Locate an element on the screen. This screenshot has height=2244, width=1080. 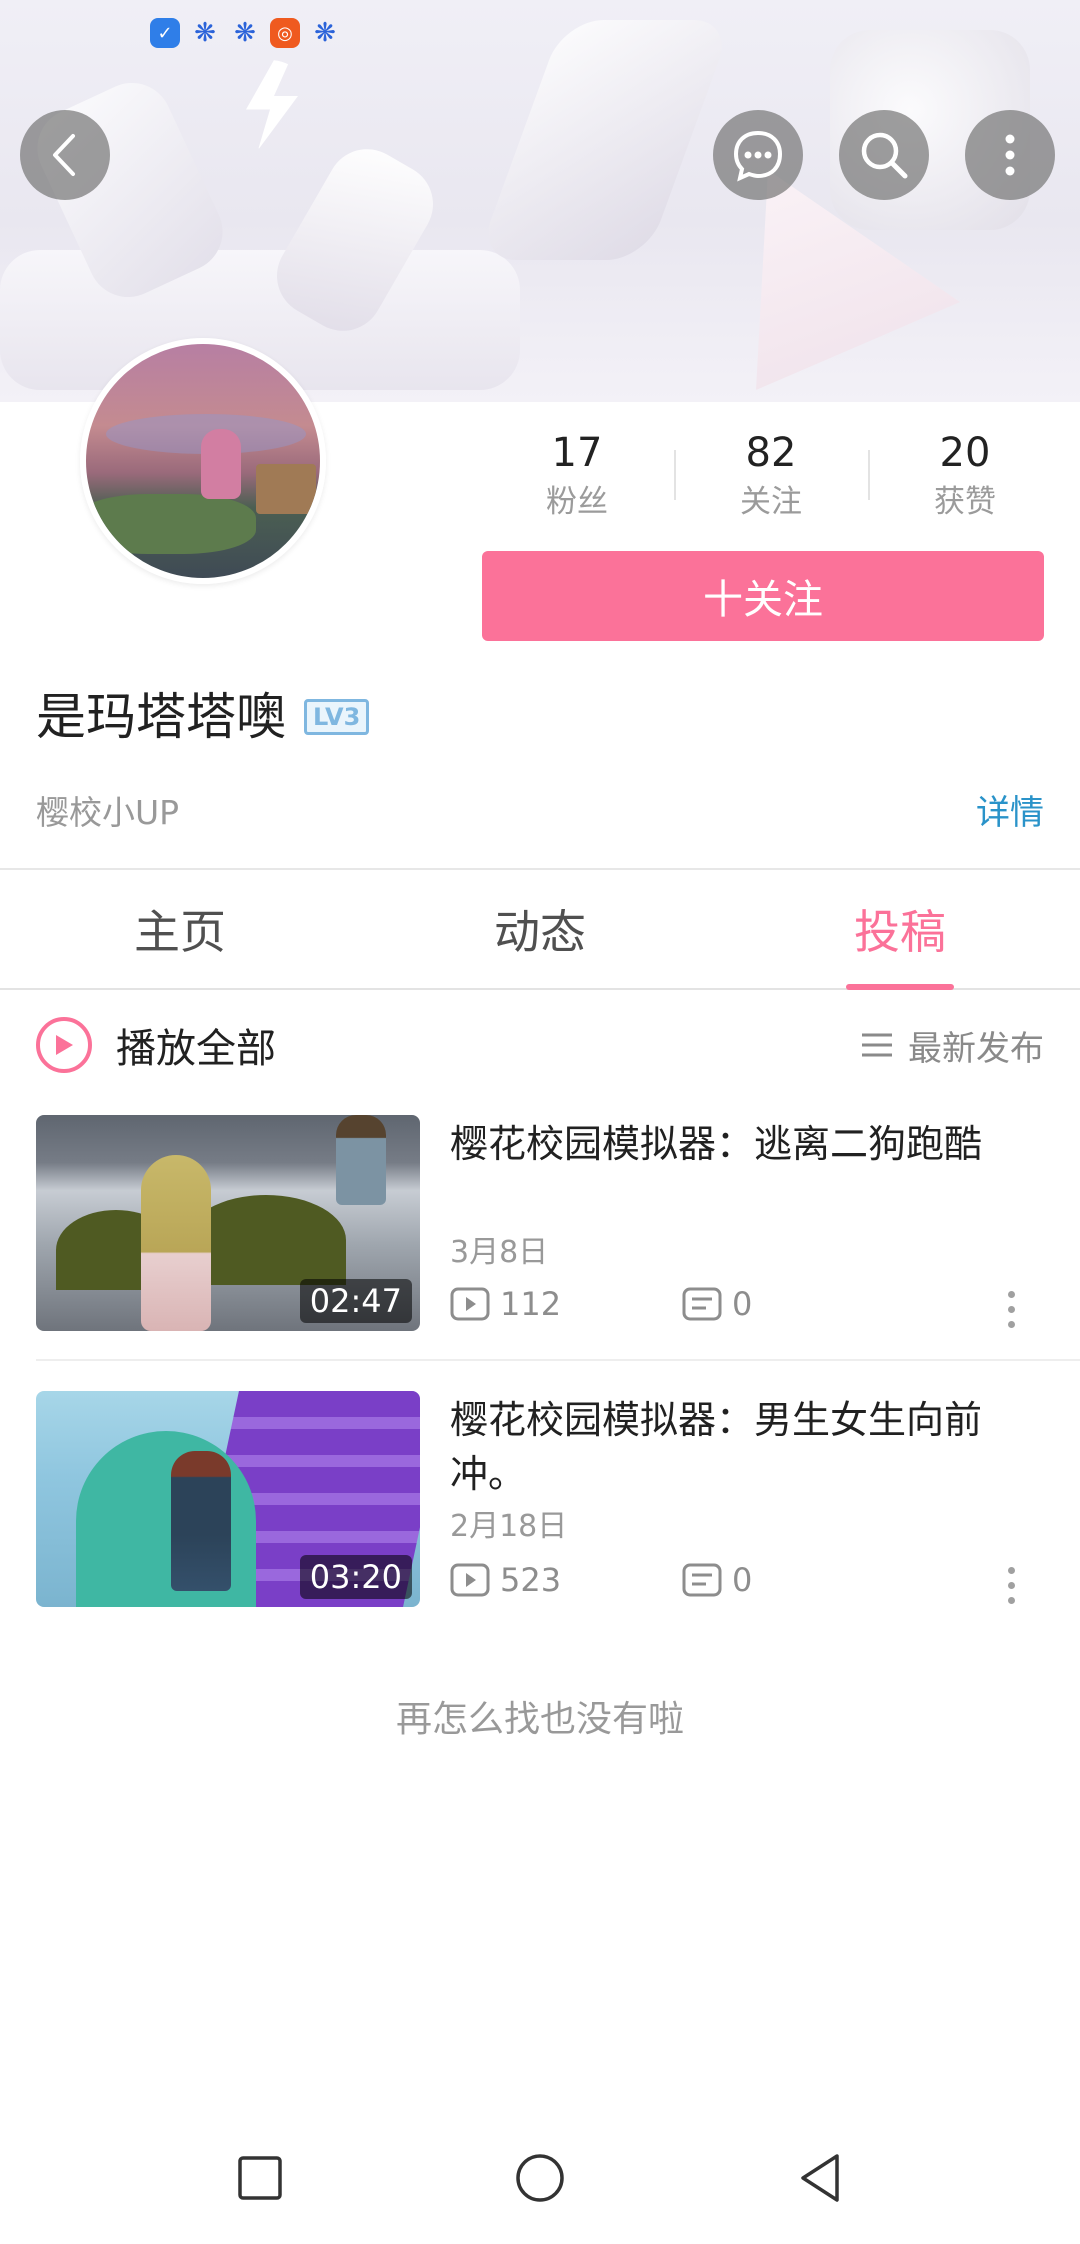
app-icon: ◎ is located at coordinates (285, 33).